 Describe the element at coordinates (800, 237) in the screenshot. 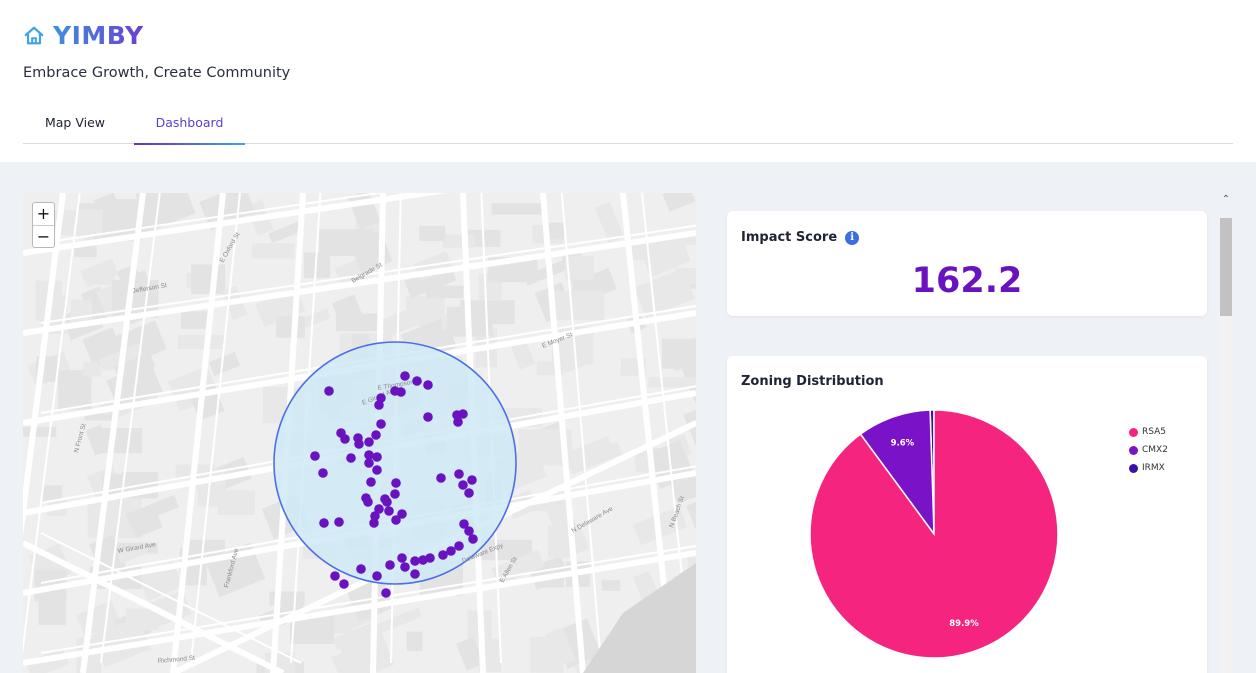

I see `impact-title: Impact Score i` at that location.